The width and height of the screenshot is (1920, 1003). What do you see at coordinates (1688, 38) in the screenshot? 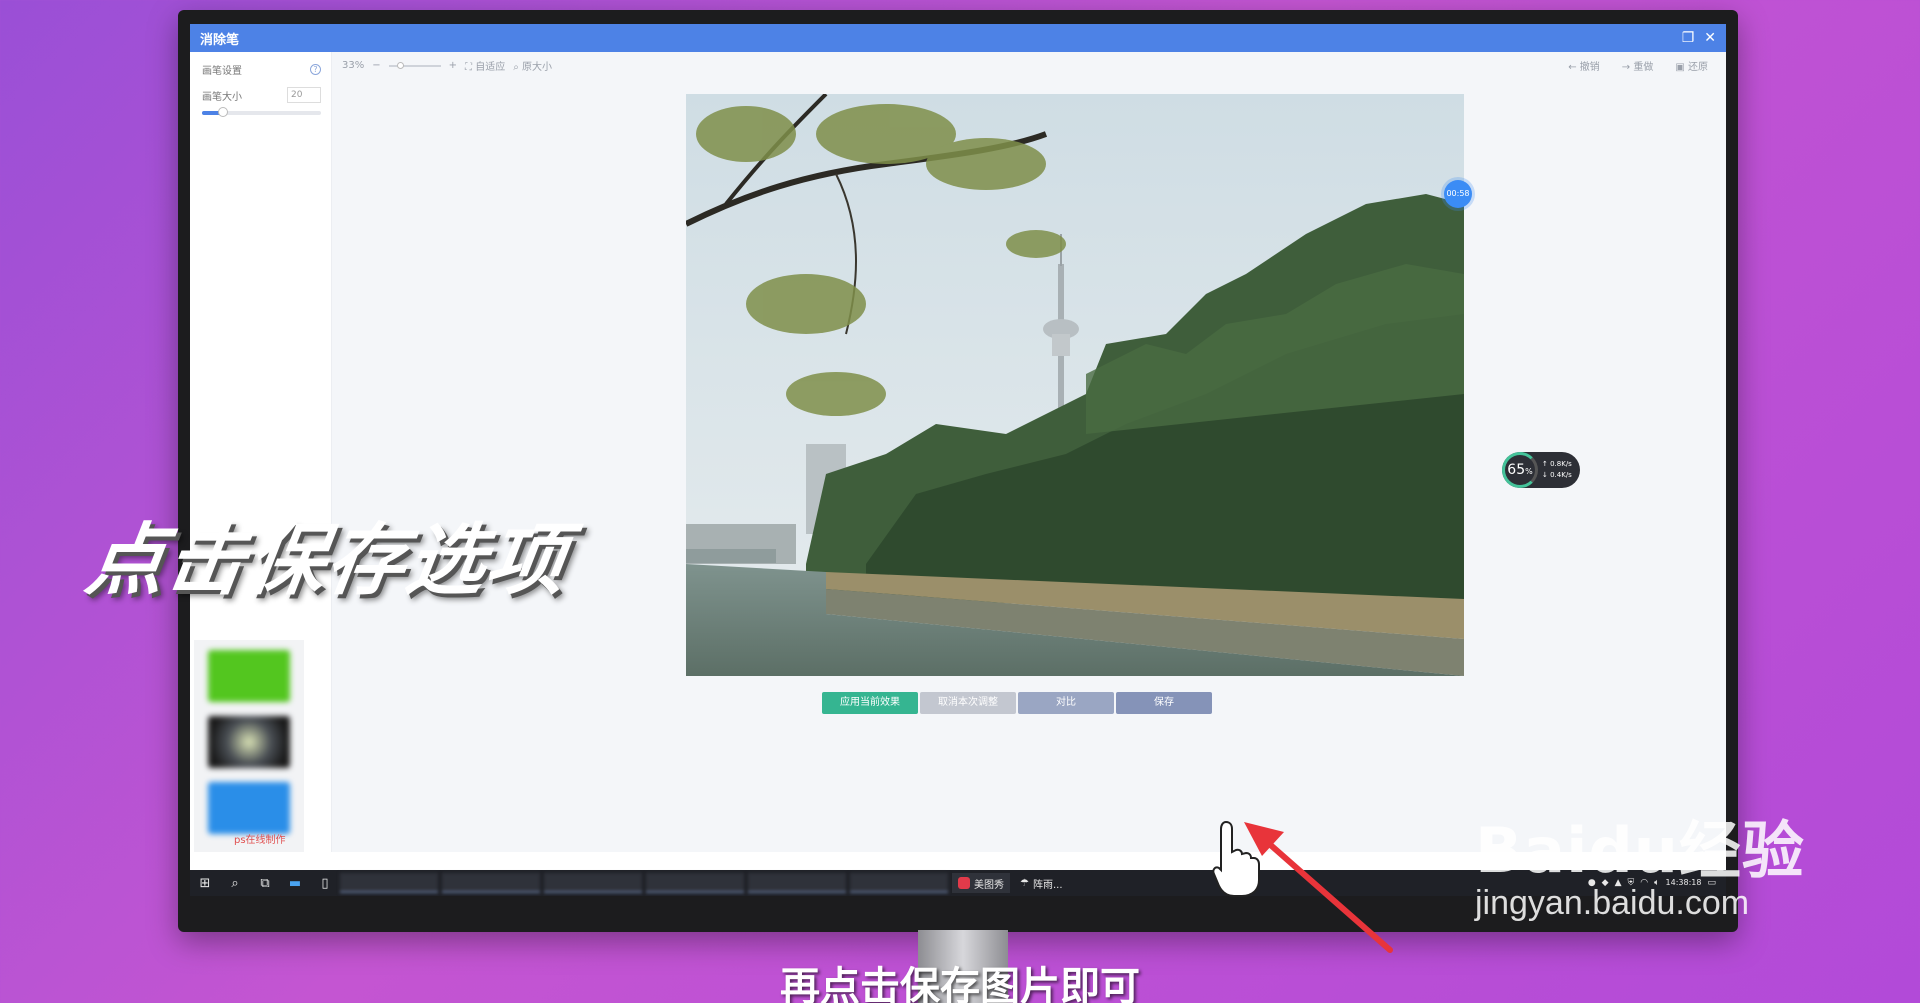
I see `restore-window-icon: ❐` at bounding box center [1688, 38].